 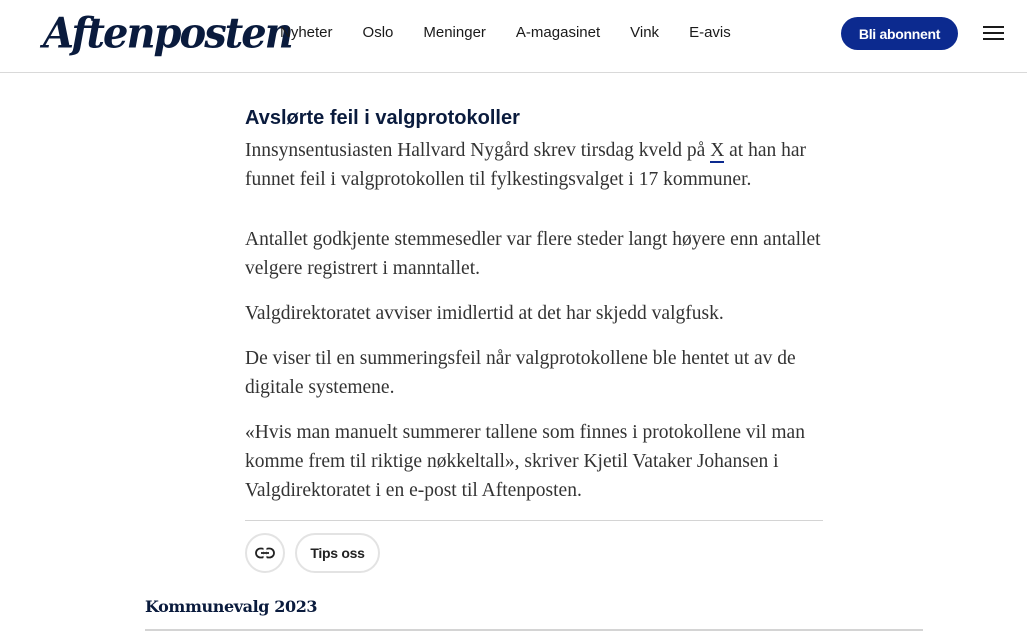 What do you see at coordinates (558, 33) in the screenshot?
I see `nav-item-a-magasinet: A-magasinet` at bounding box center [558, 33].